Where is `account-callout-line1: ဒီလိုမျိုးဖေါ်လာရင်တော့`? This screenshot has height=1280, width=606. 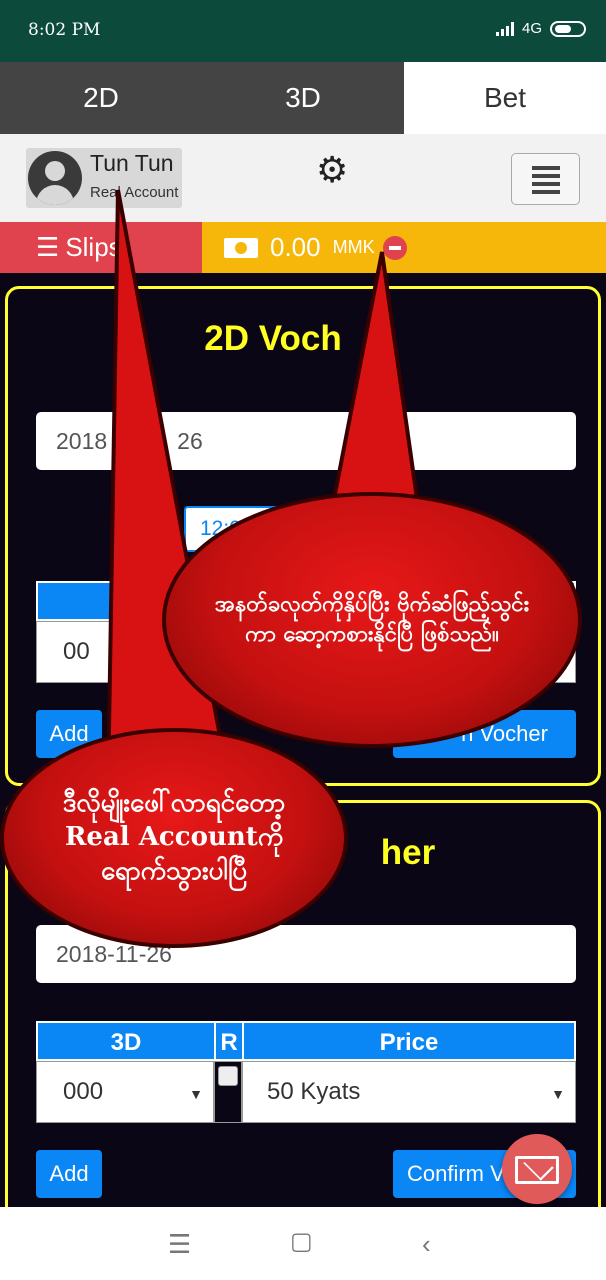
account-callout-line1: ဒီလိုမျိုးဖေါ်လာရင်တော့ is located at coordinates (174, 803).